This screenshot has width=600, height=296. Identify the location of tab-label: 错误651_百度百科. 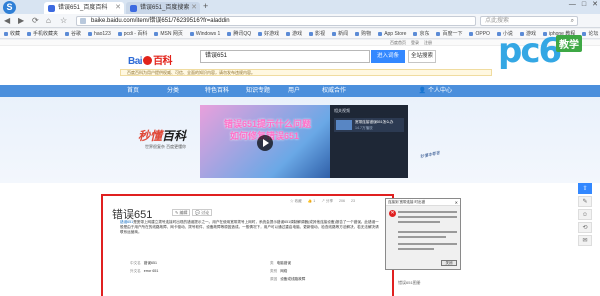
(83, 8).